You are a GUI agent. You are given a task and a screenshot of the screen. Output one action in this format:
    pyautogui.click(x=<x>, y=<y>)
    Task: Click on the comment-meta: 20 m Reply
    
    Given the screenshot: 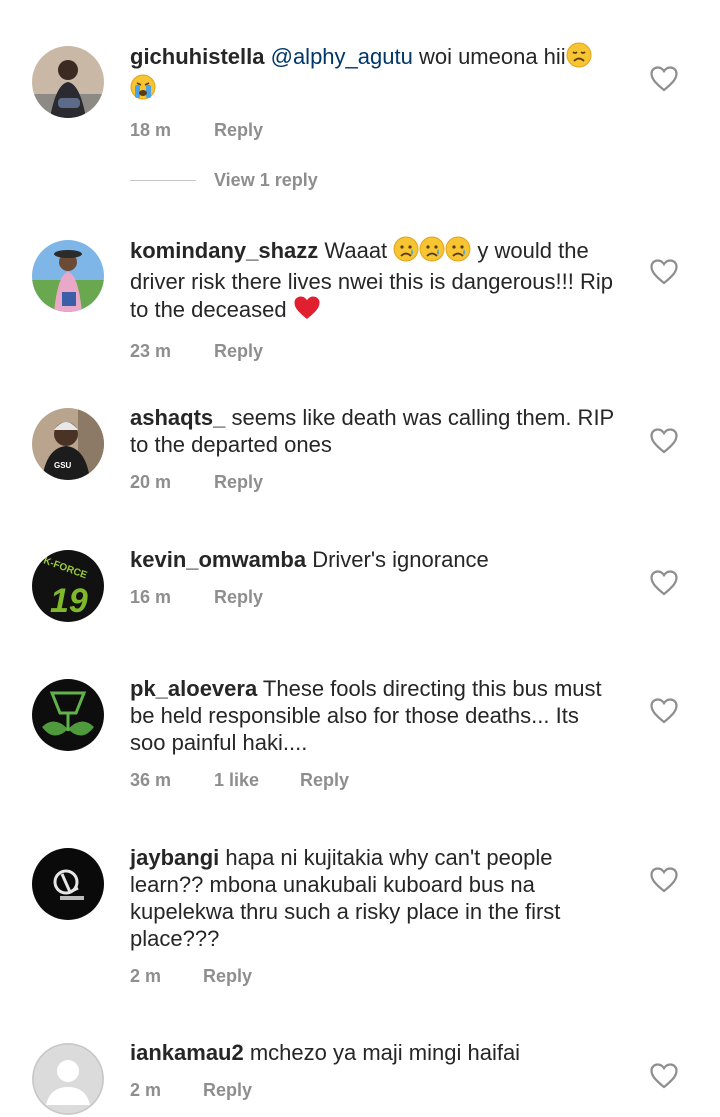 What is the action you would take?
    pyautogui.click(x=375, y=482)
    